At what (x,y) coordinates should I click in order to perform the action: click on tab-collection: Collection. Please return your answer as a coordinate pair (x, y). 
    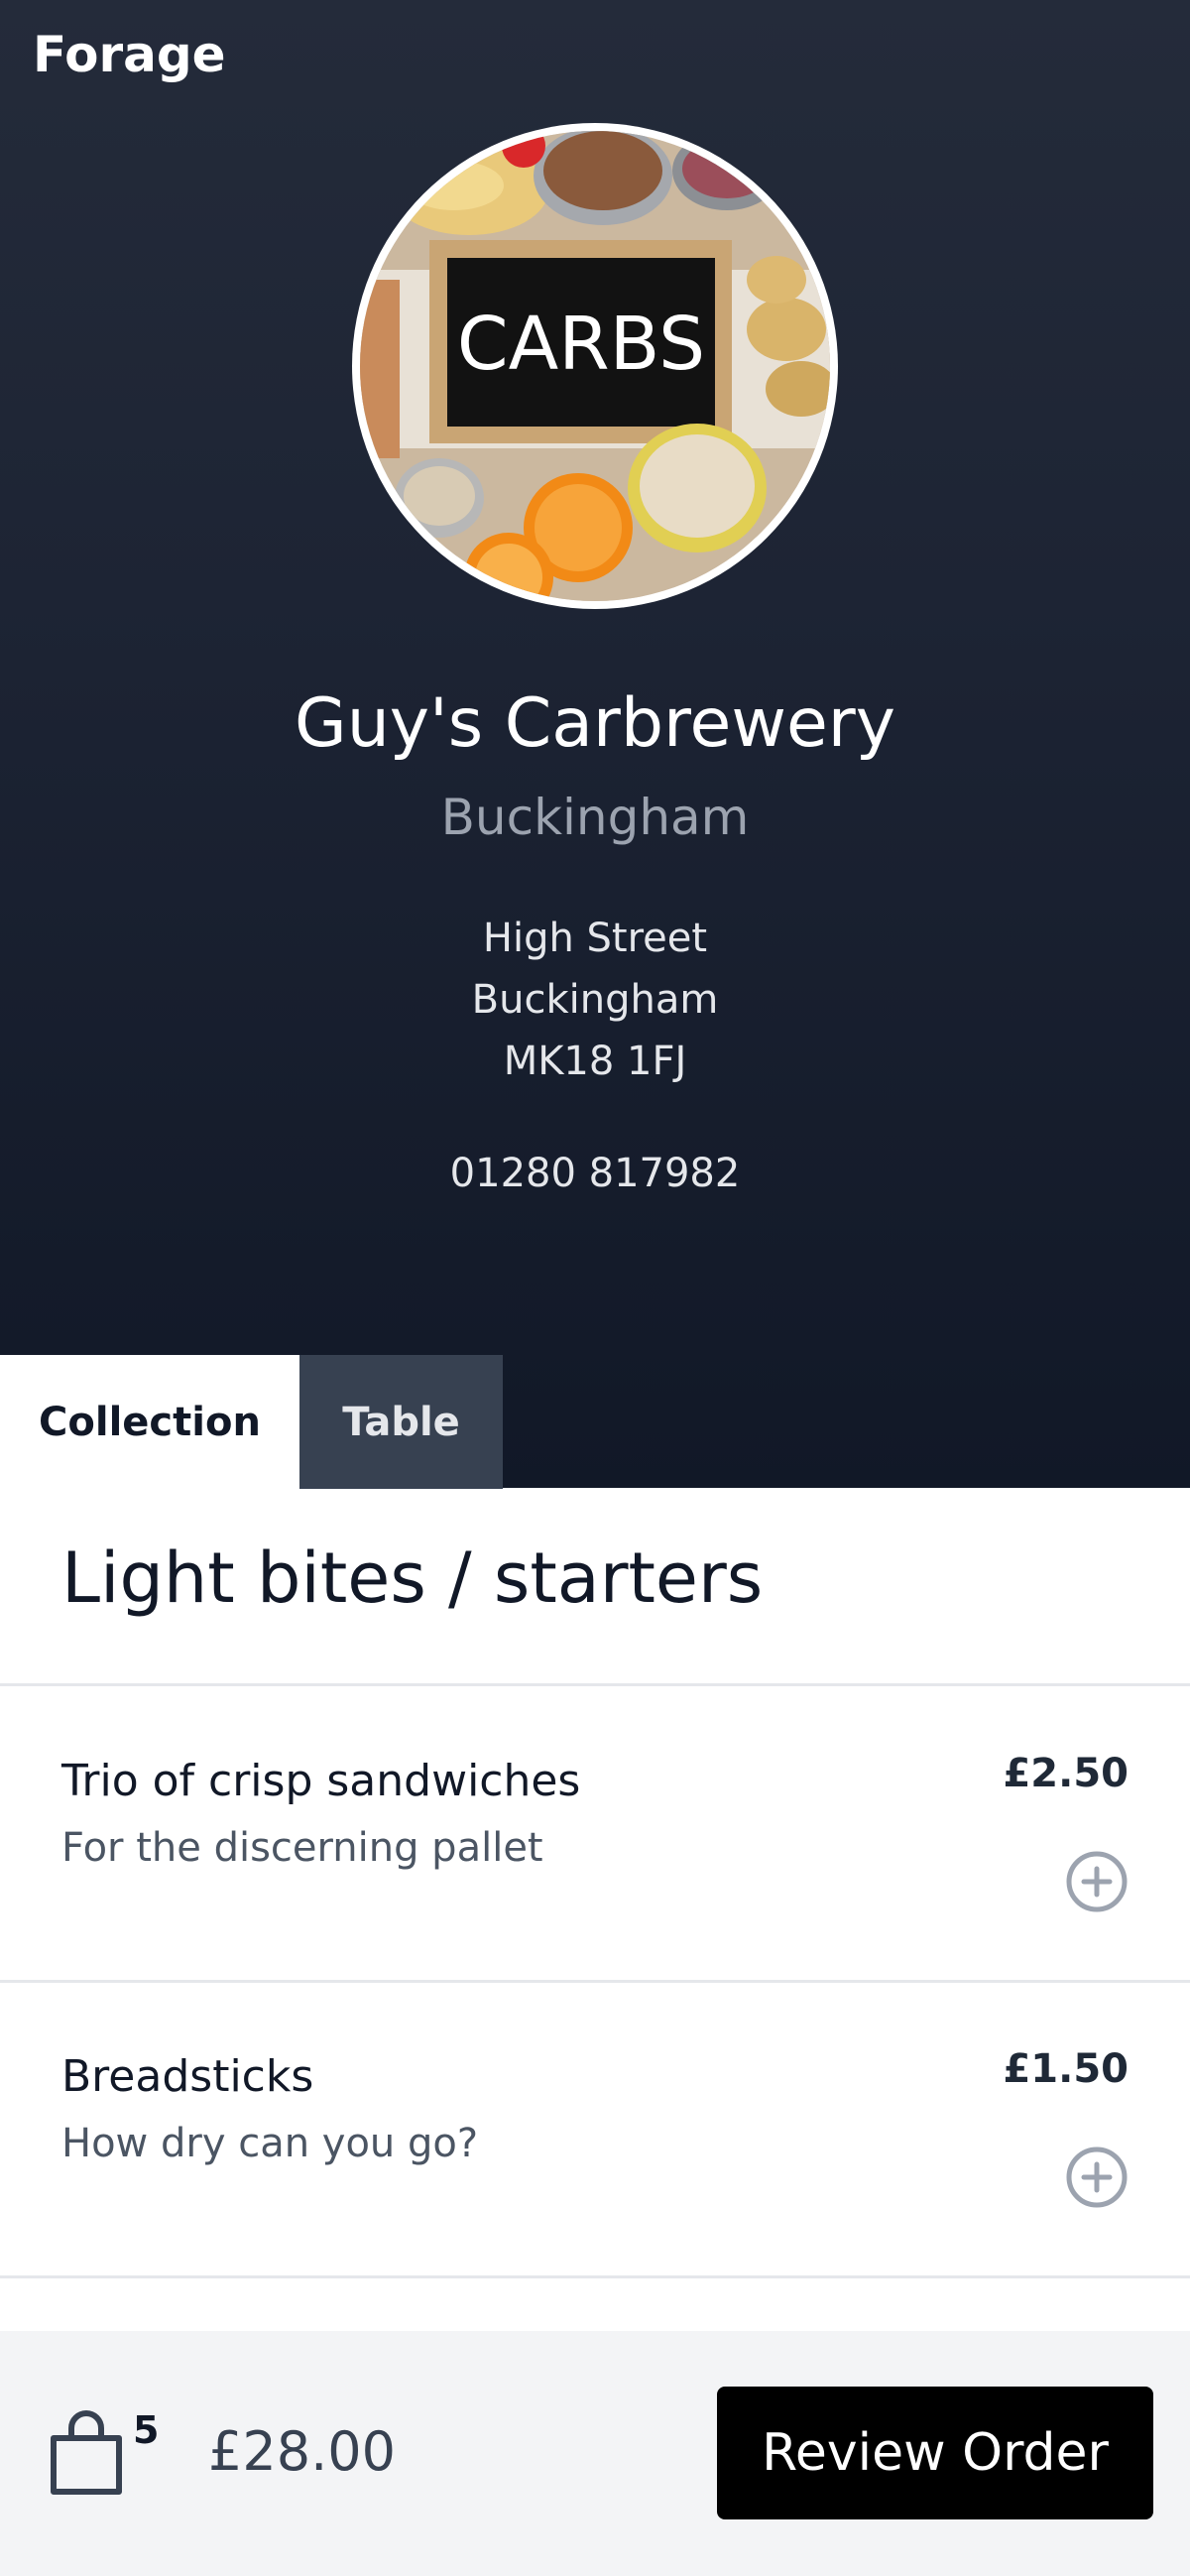
    Looking at the image, I should click on (149, 1422).